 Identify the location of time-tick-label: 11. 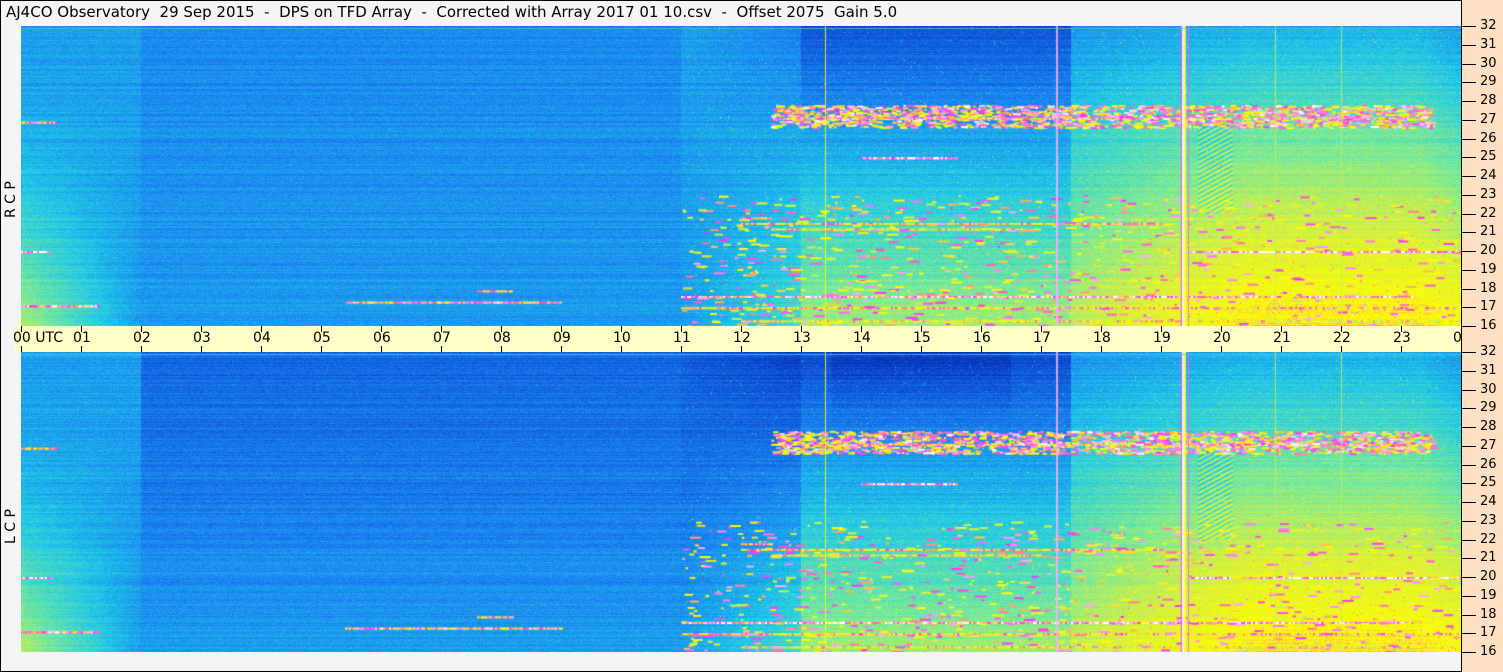
(682, 338).